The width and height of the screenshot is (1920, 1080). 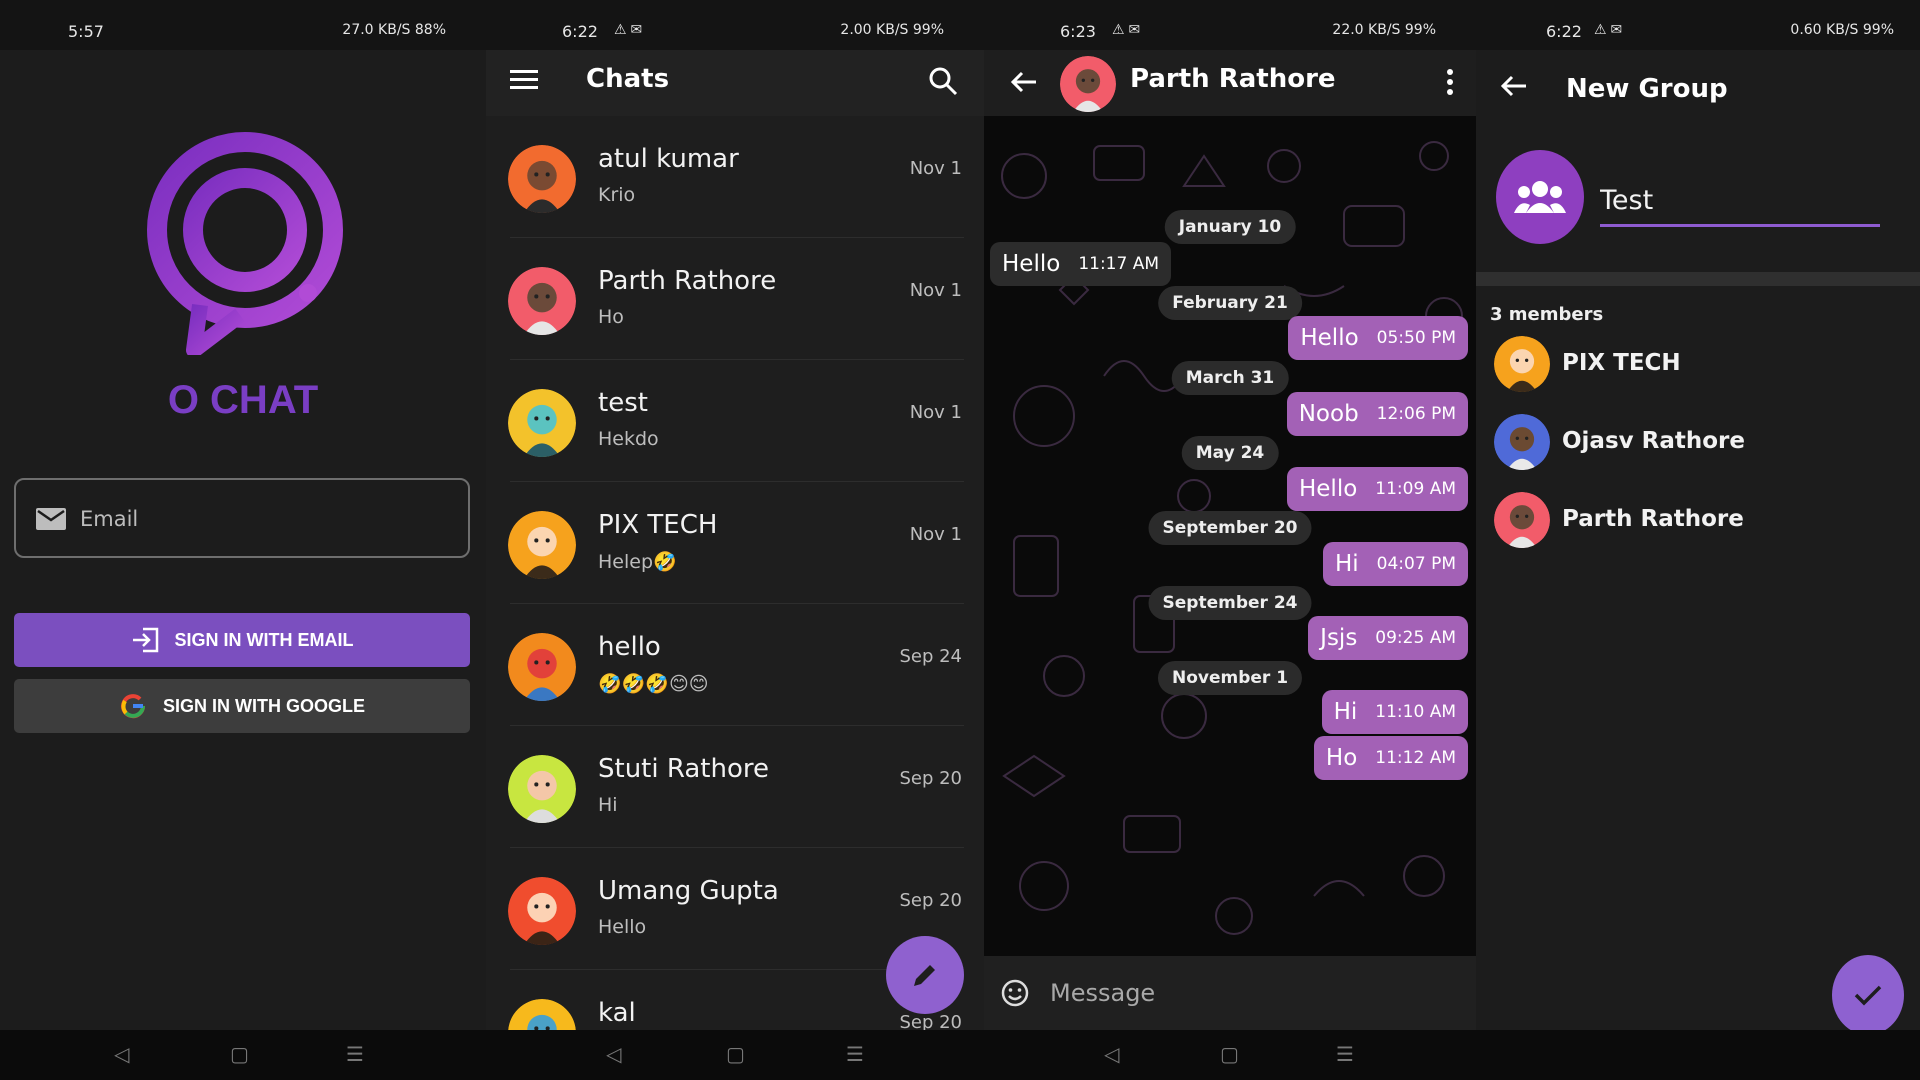 I want to click on chat-name: test, so click(x=623, y=403).